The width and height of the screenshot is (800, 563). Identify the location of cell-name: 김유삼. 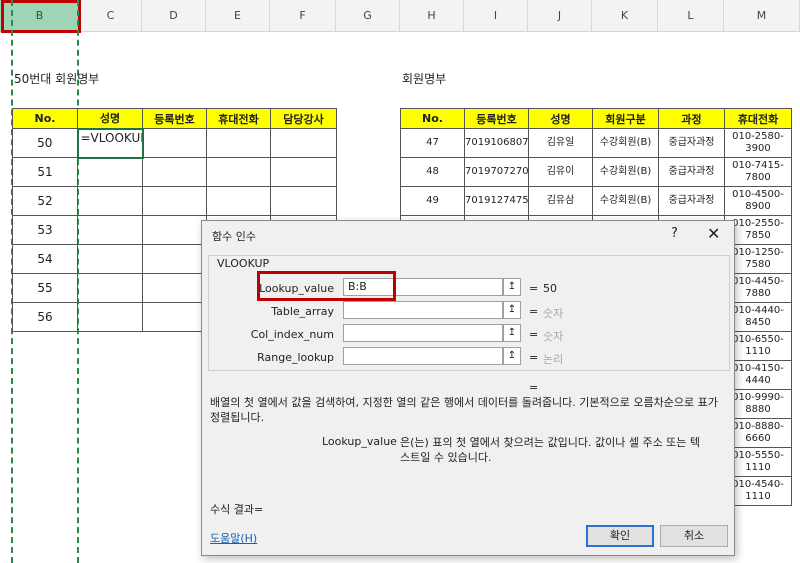
(560, 201).